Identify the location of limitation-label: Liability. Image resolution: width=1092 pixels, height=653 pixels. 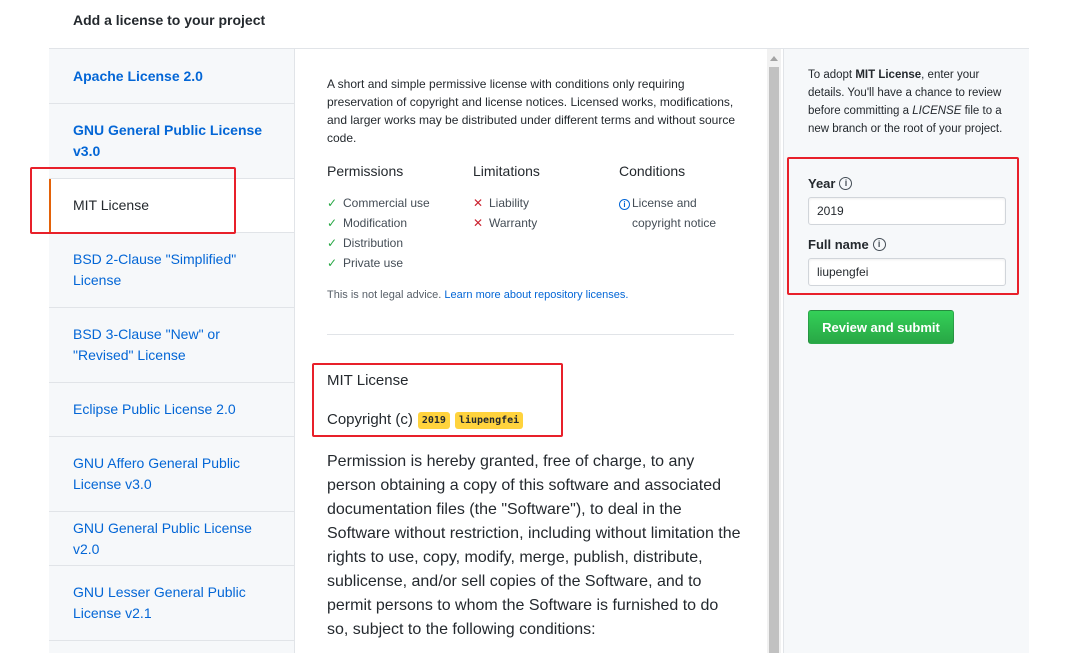
(509, 203).